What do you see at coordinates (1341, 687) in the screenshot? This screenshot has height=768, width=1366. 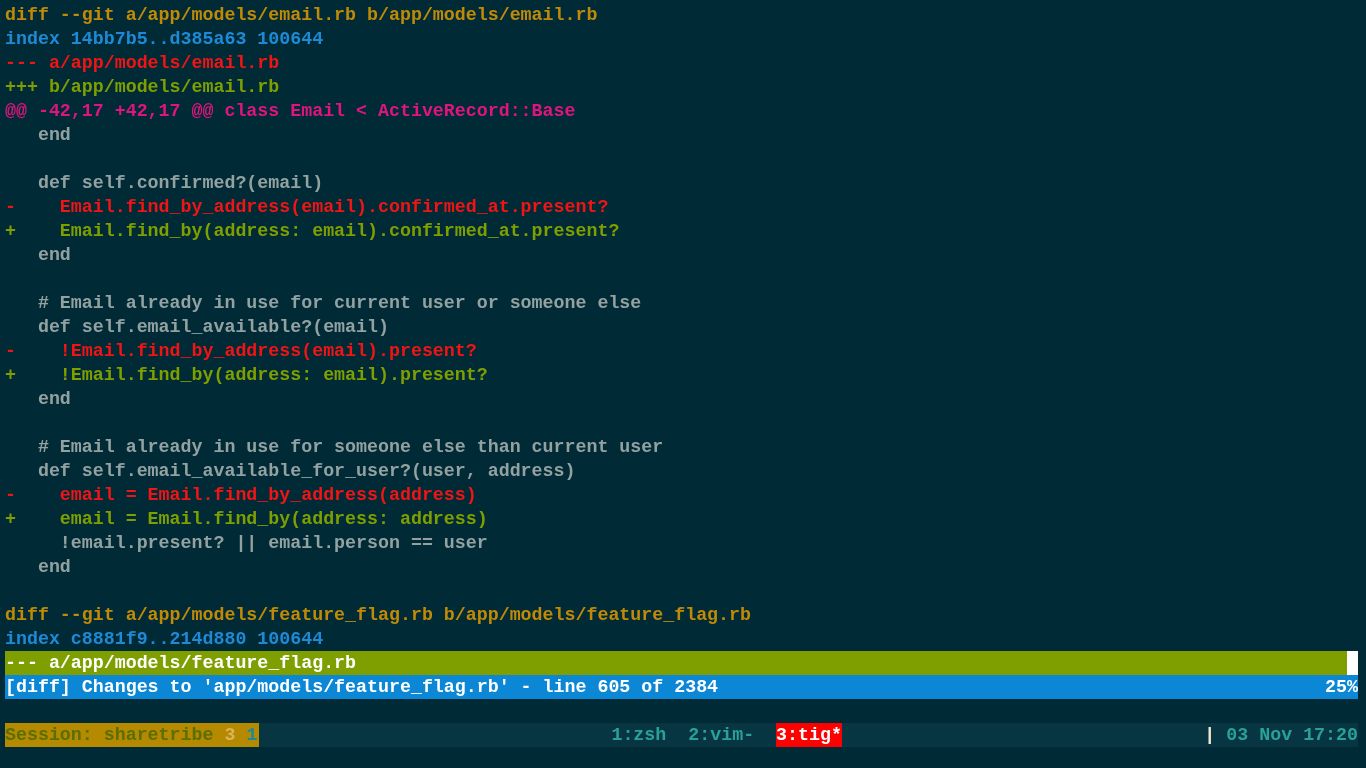 I see `percent-text: 25%` at bounding box center [1341, 687].